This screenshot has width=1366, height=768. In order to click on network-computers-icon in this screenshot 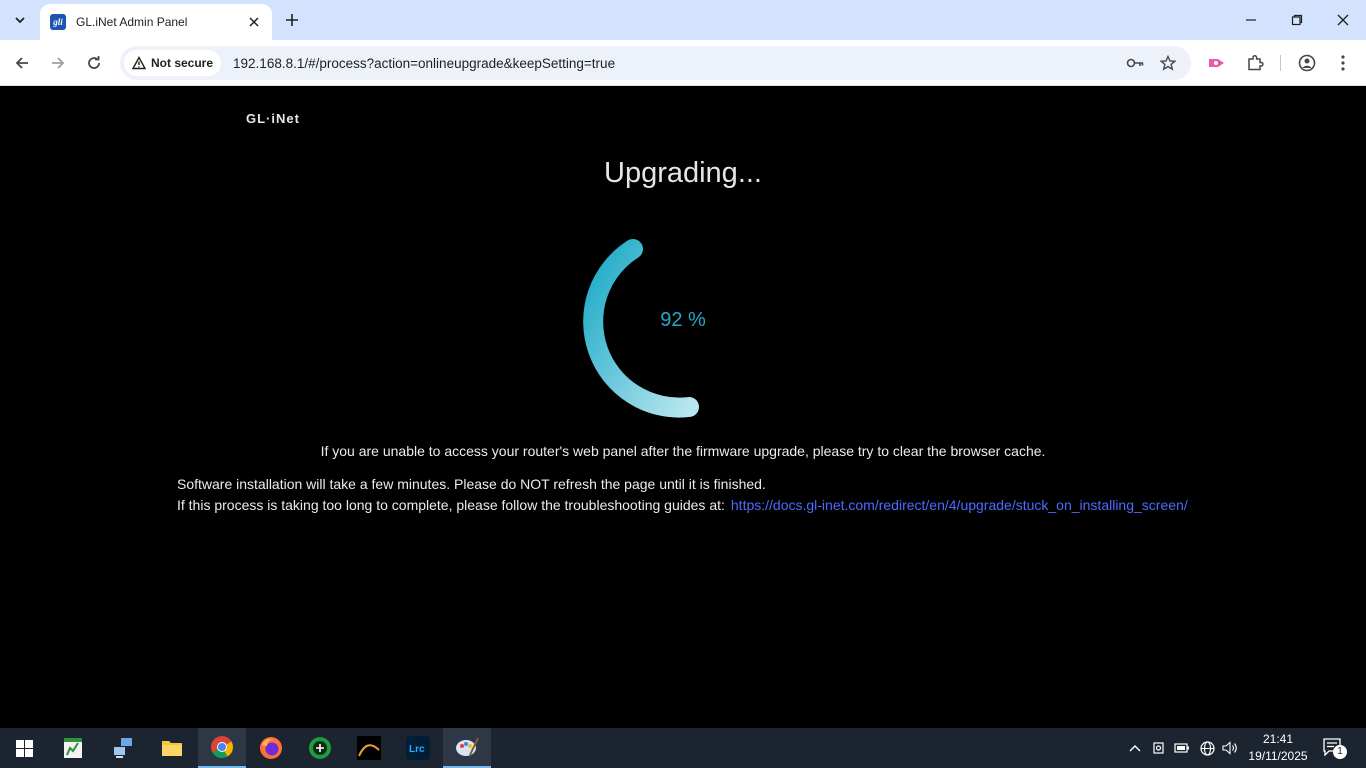, I will do `click(123, 748)`.